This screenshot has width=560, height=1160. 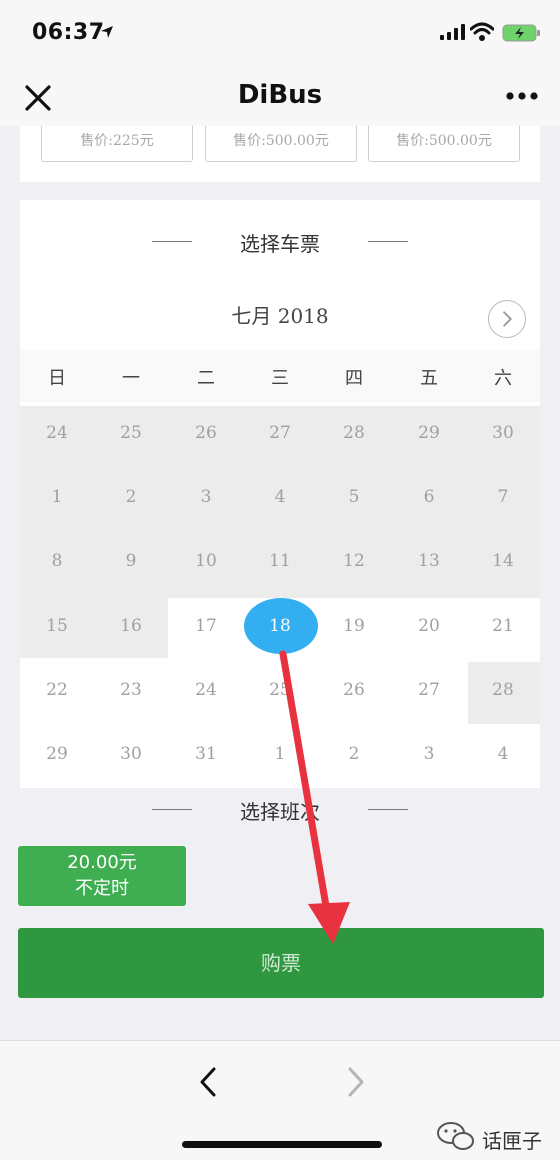 I want to click on browser-bottom-bar: 话匣子, so click(x=280, y=1100).